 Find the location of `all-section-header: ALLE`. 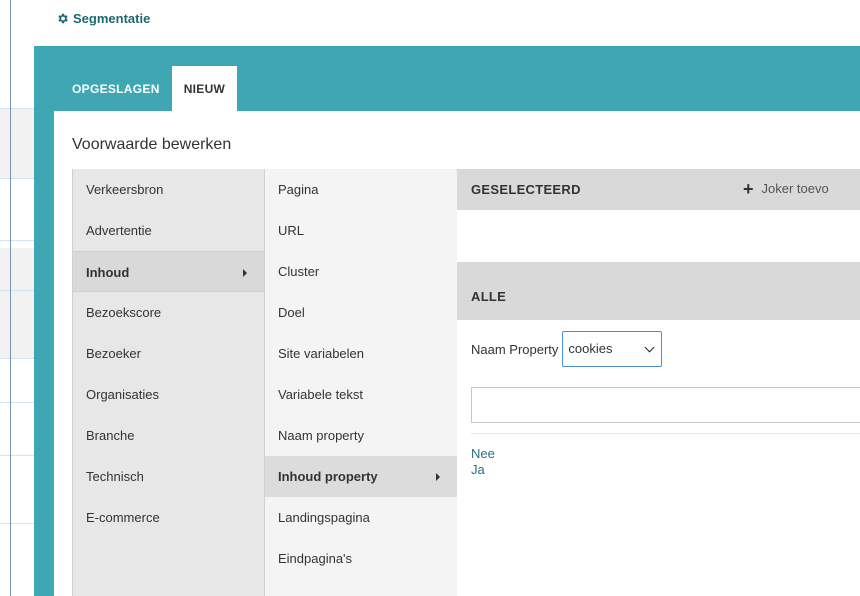

all-section-header: ALLE is located at coordinates (658, 291).